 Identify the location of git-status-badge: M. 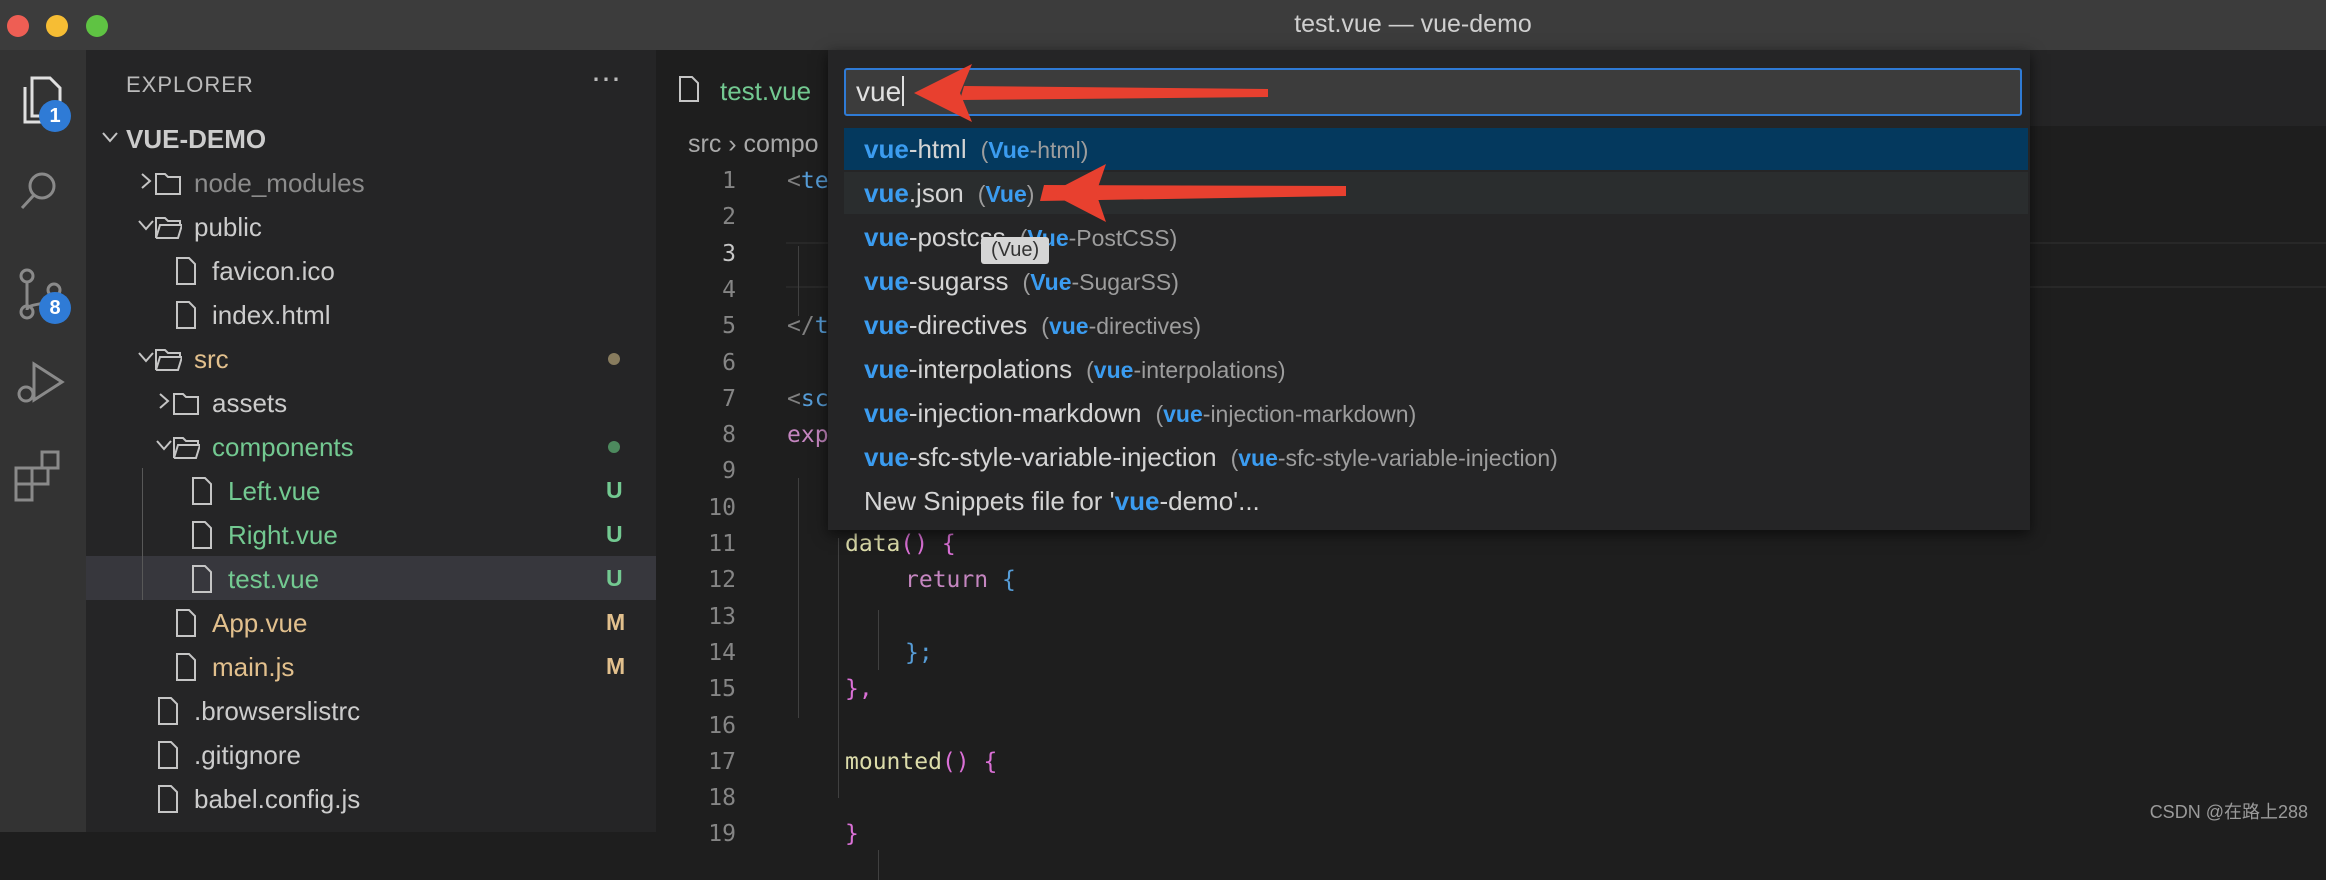
(616, 622).